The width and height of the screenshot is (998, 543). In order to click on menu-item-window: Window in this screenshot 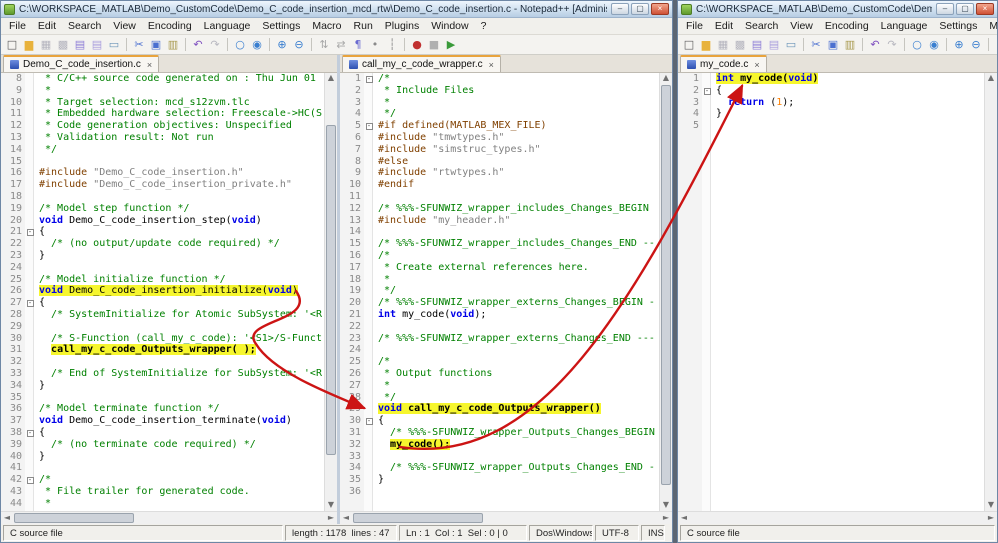, I will do `click(449, 26)`.